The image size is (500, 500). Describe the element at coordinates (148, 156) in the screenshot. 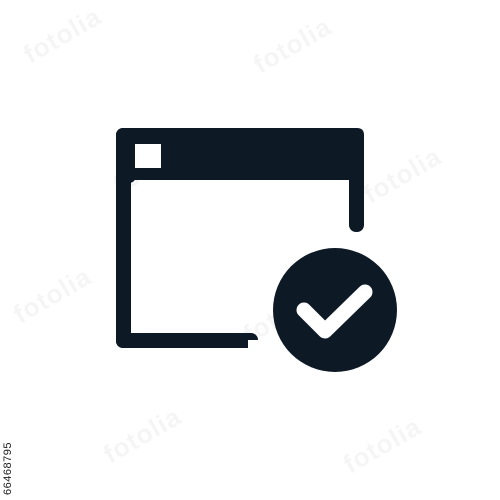

I see `window-control-square` at that location.